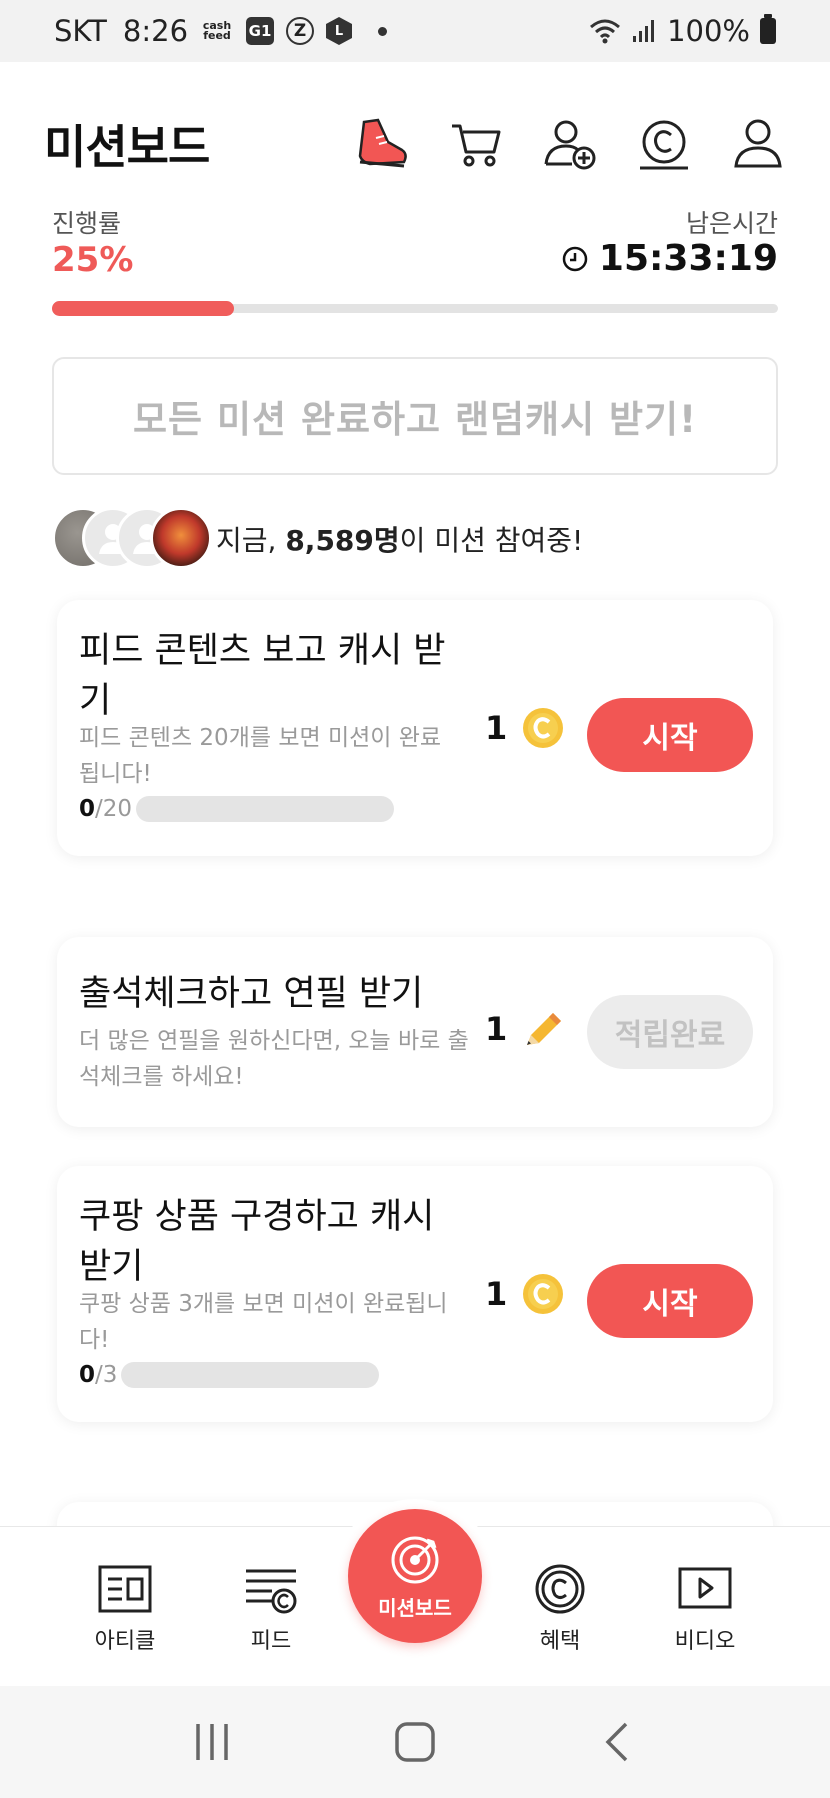  I want to click on recent-apps-button, so click(212, 1742).